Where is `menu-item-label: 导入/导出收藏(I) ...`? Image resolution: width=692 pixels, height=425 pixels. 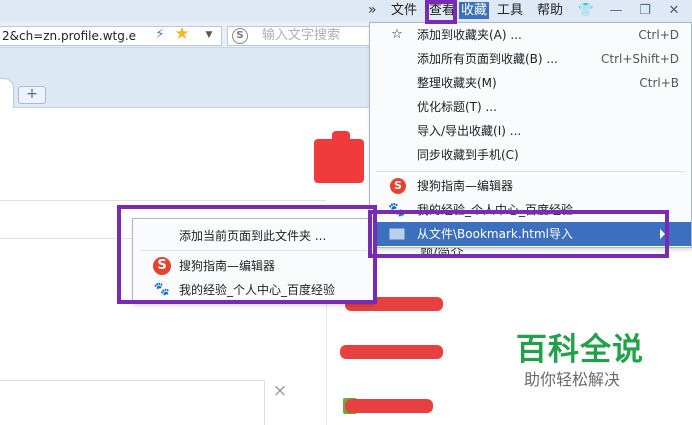
menu-item-label: 导入/导出收藏(I) ... is located at coordinates (469, 131).